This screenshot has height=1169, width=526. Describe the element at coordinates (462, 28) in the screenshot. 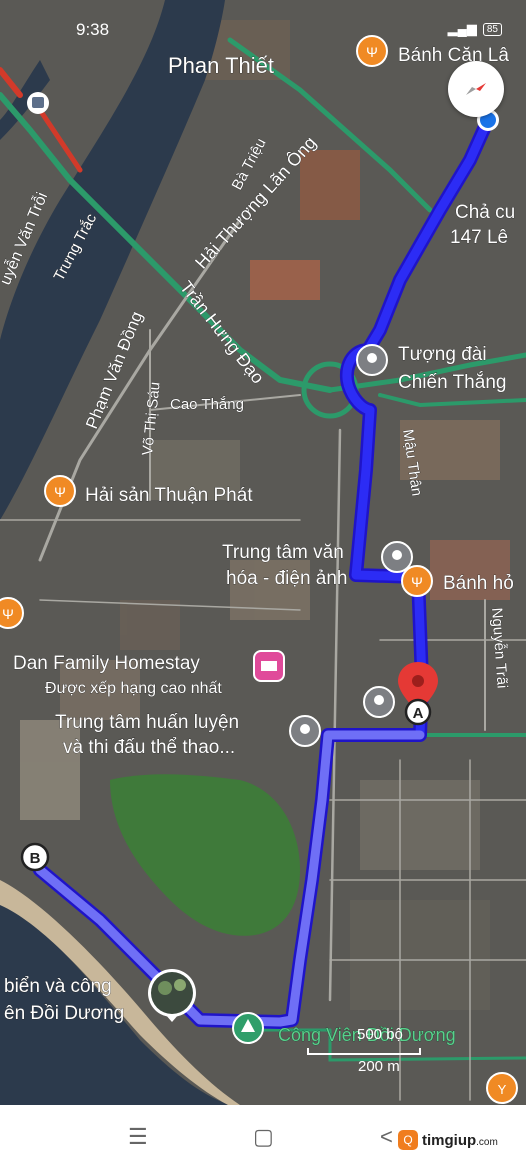

I see `signal-icon: ▂▄▆` at that location.